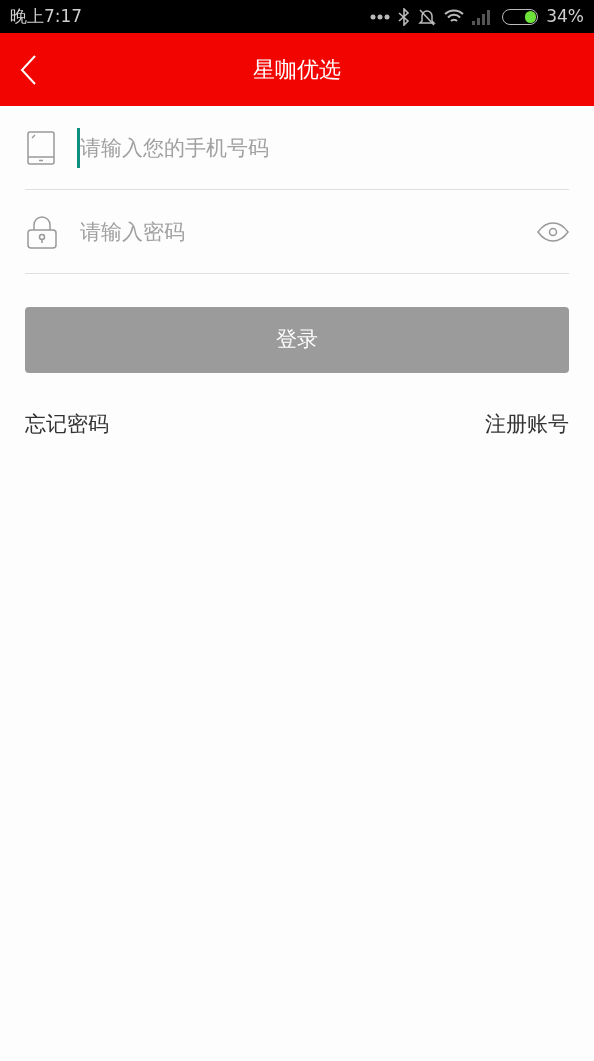 The image size is (594, 1061). What do you see at coordinates (42, 231) in the screenshot?
I see `lock-icon` at bounding box center [42, 231].